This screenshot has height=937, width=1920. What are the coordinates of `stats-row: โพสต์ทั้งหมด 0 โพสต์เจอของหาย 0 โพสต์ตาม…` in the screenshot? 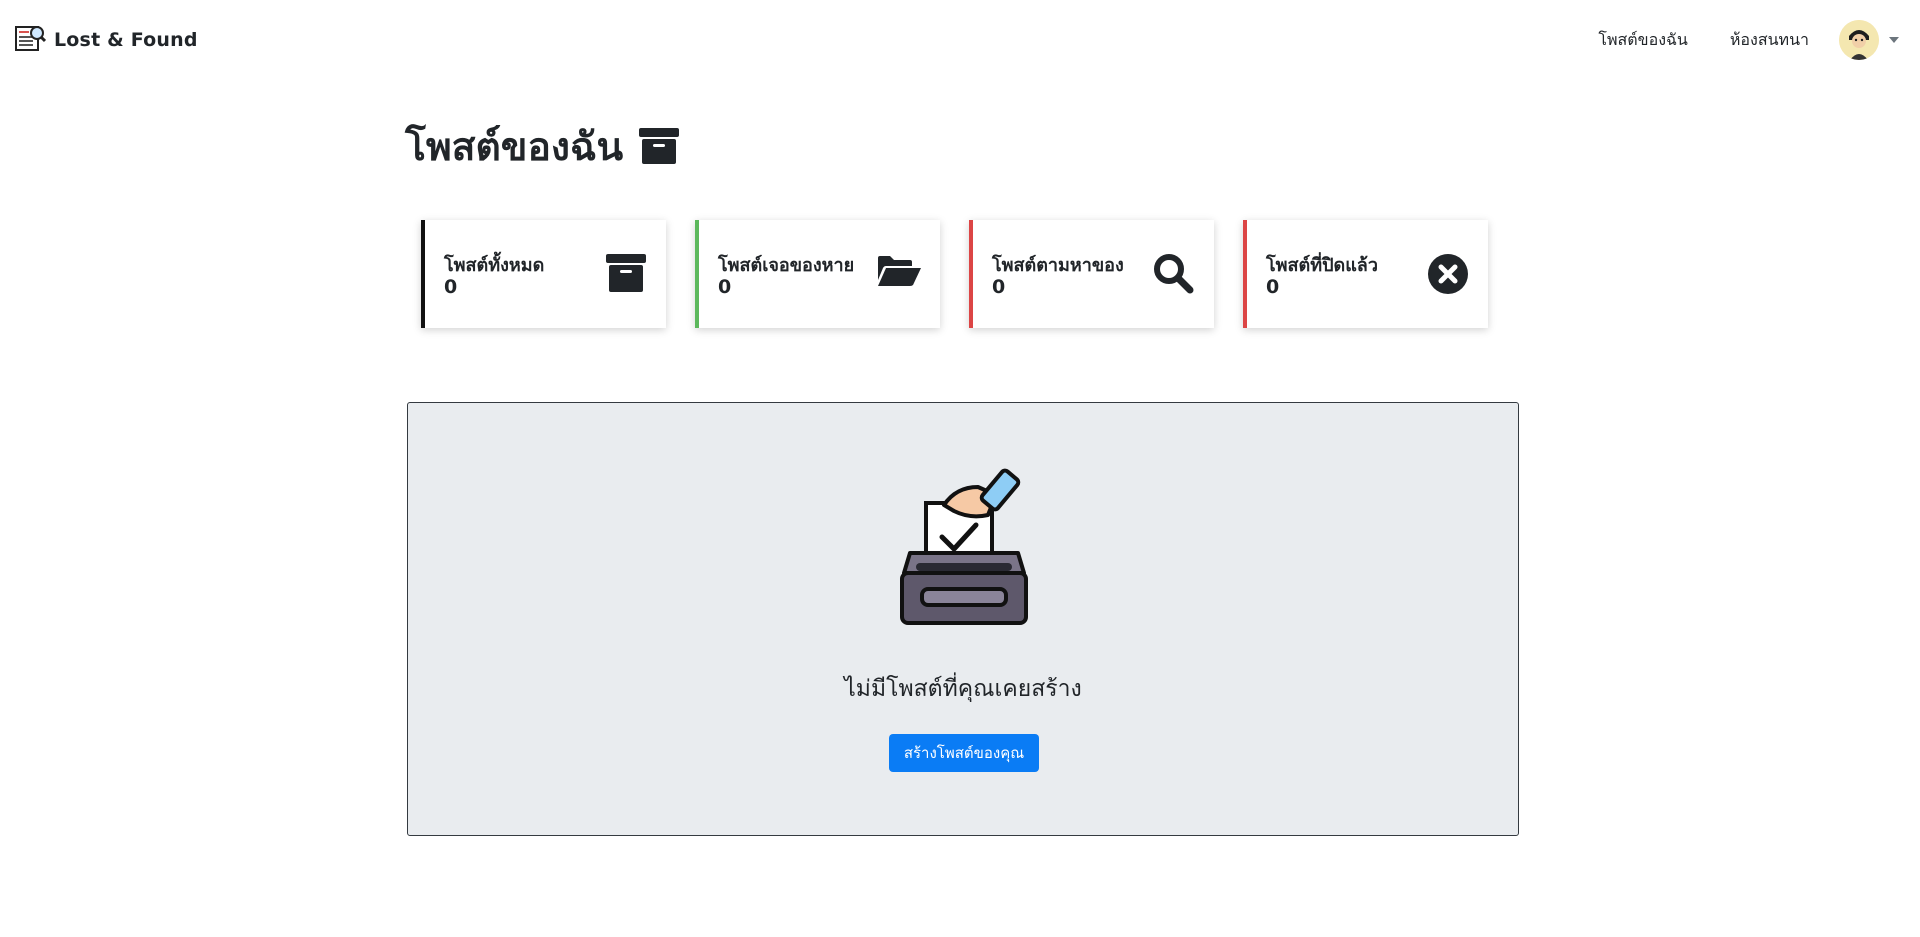 It's located at (954, 274).